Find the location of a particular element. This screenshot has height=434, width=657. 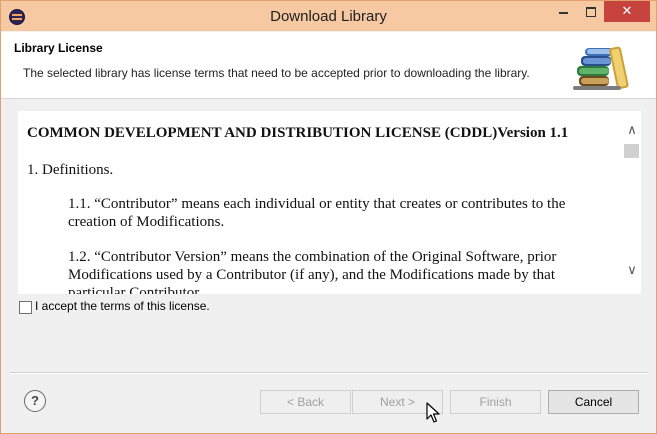

scrollbar-thumb is located at coordinates (631, 151).